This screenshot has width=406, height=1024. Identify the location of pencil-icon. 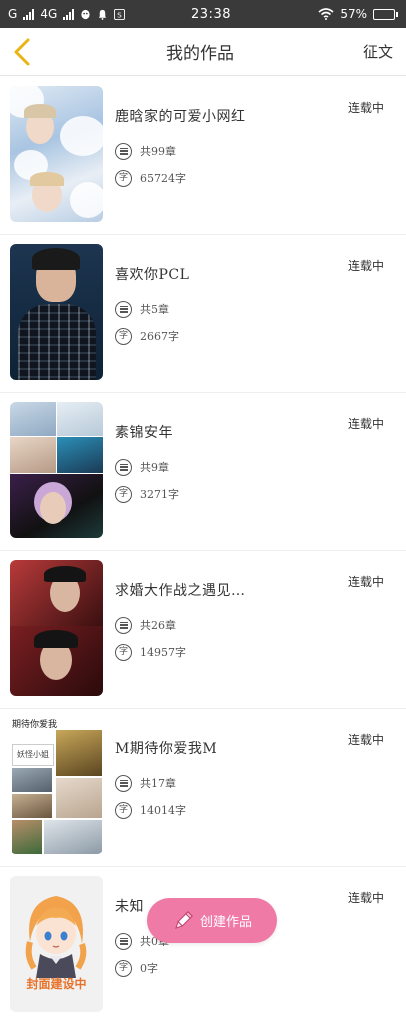
(184, 919).